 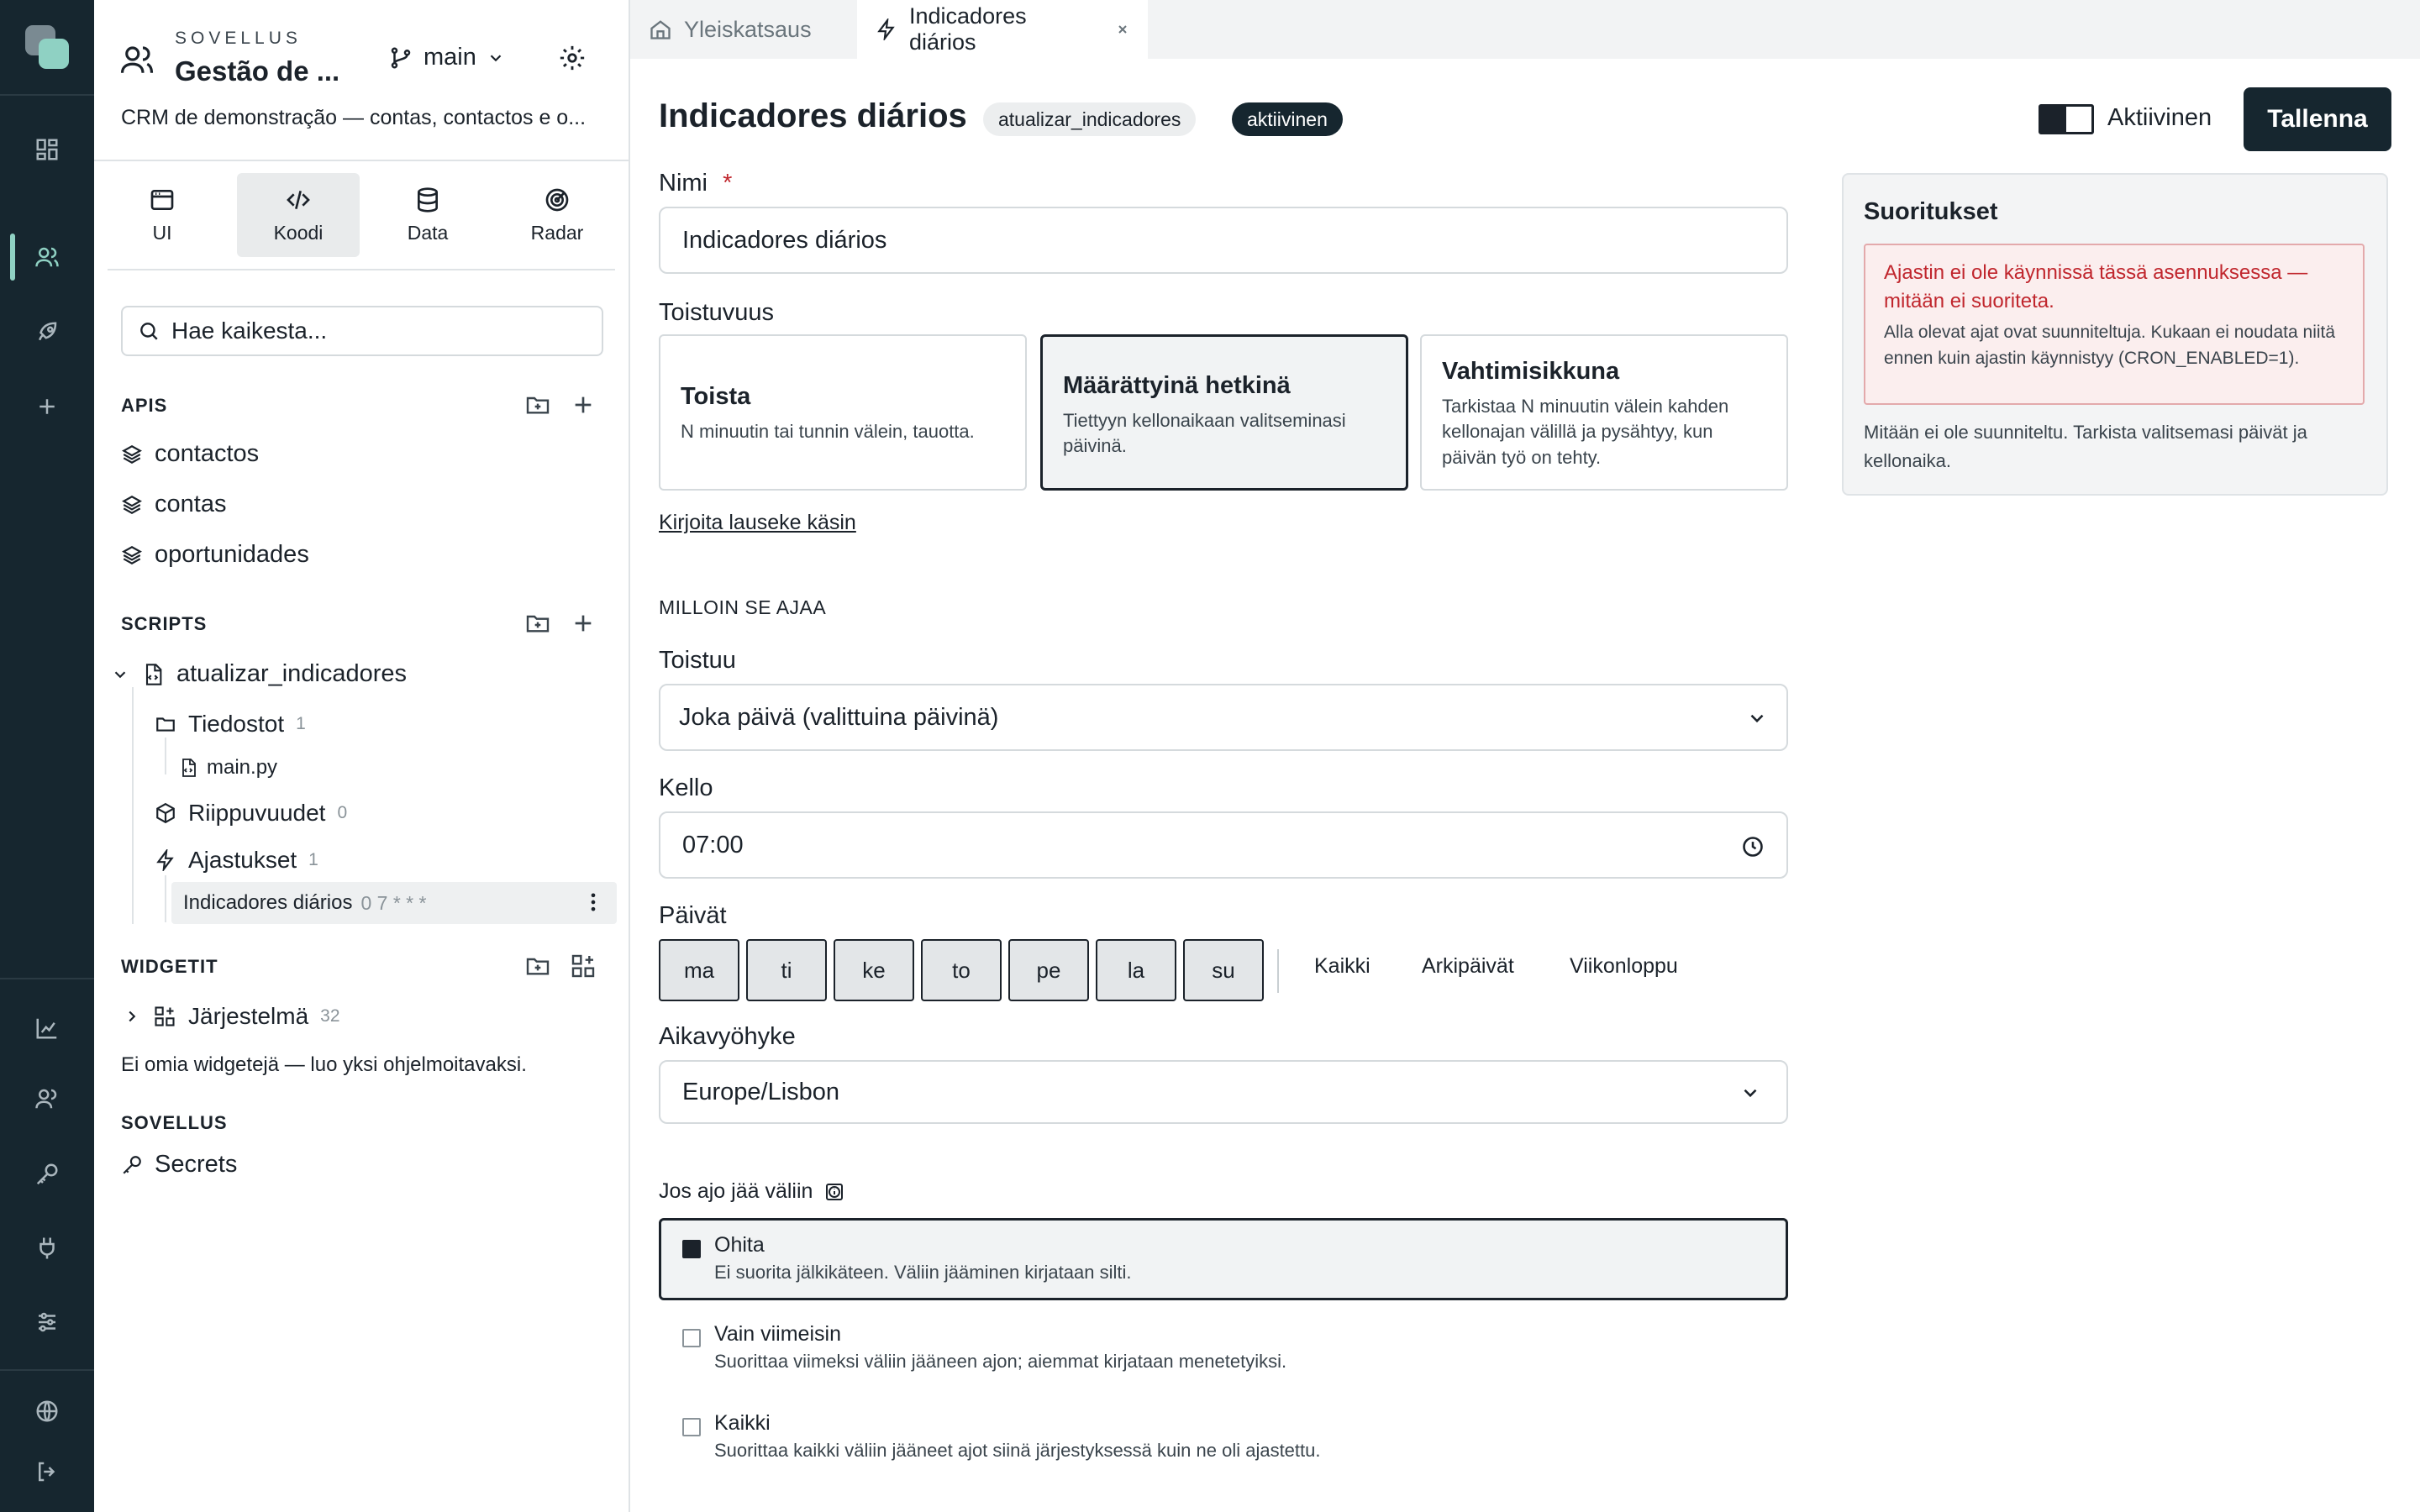 What do you see at coordinates (1136, 970) in the screenshot?
I see `day-button-la: la` at bounding box center [1136, 970].